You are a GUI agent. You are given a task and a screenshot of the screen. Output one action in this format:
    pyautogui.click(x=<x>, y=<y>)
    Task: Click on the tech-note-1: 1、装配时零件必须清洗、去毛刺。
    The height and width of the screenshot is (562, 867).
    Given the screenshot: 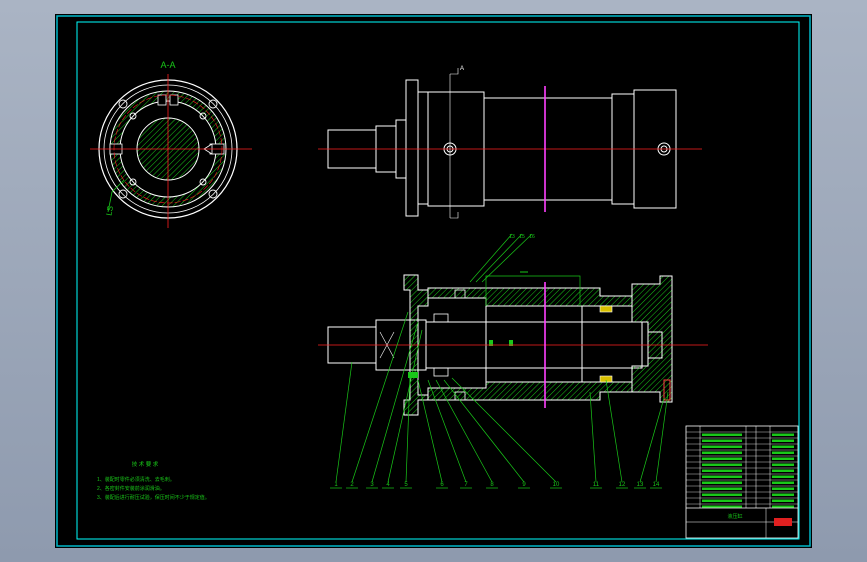 What is the action you would take?
    pyautogui.click(x=136, y=479)
    